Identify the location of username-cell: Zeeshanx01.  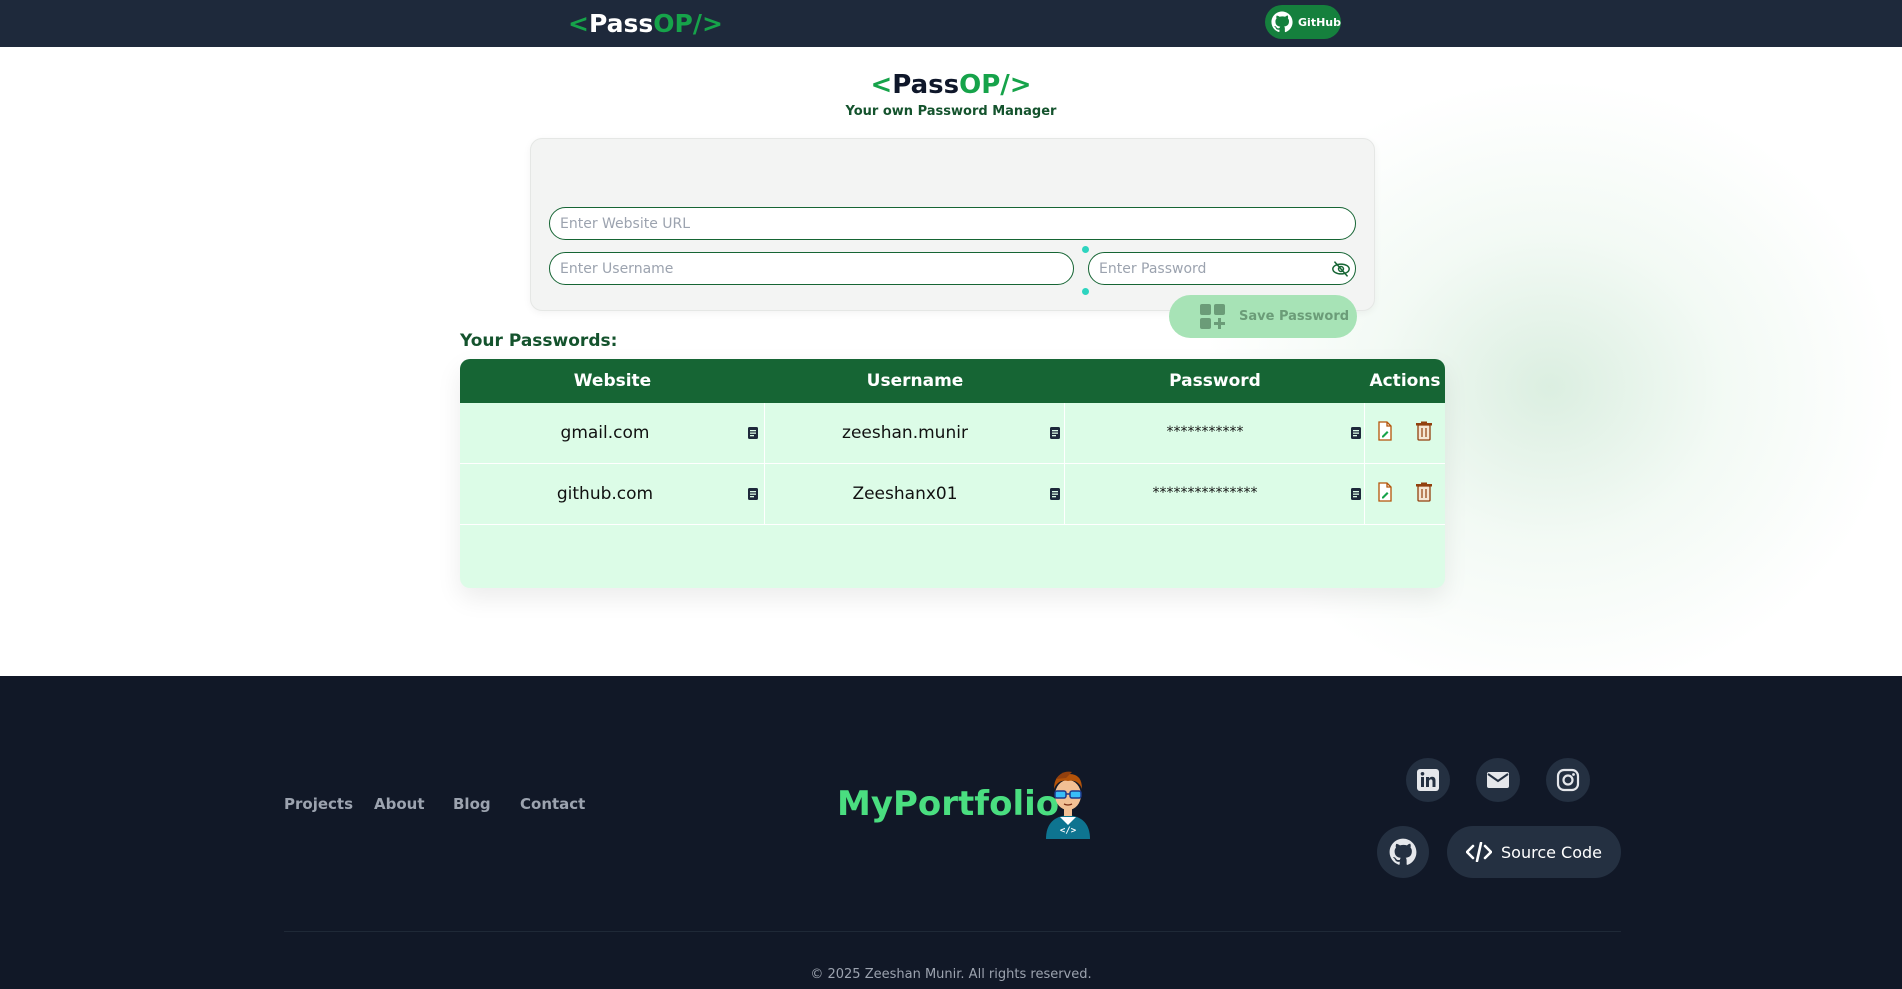
(915, 494).